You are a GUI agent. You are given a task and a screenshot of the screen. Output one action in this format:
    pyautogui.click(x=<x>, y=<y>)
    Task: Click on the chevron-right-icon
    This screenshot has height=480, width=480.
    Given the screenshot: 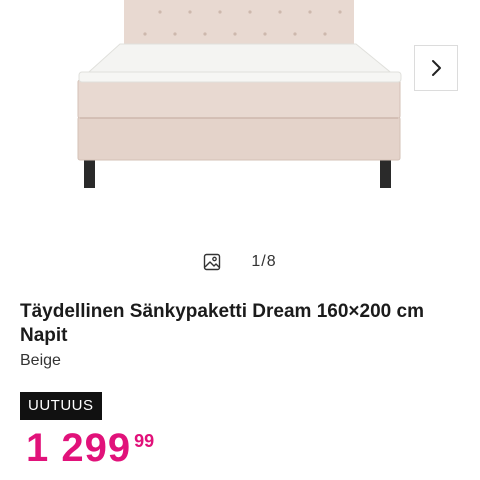 What is the action you would take?
    pyautogui.click(x=436, y=68)
    